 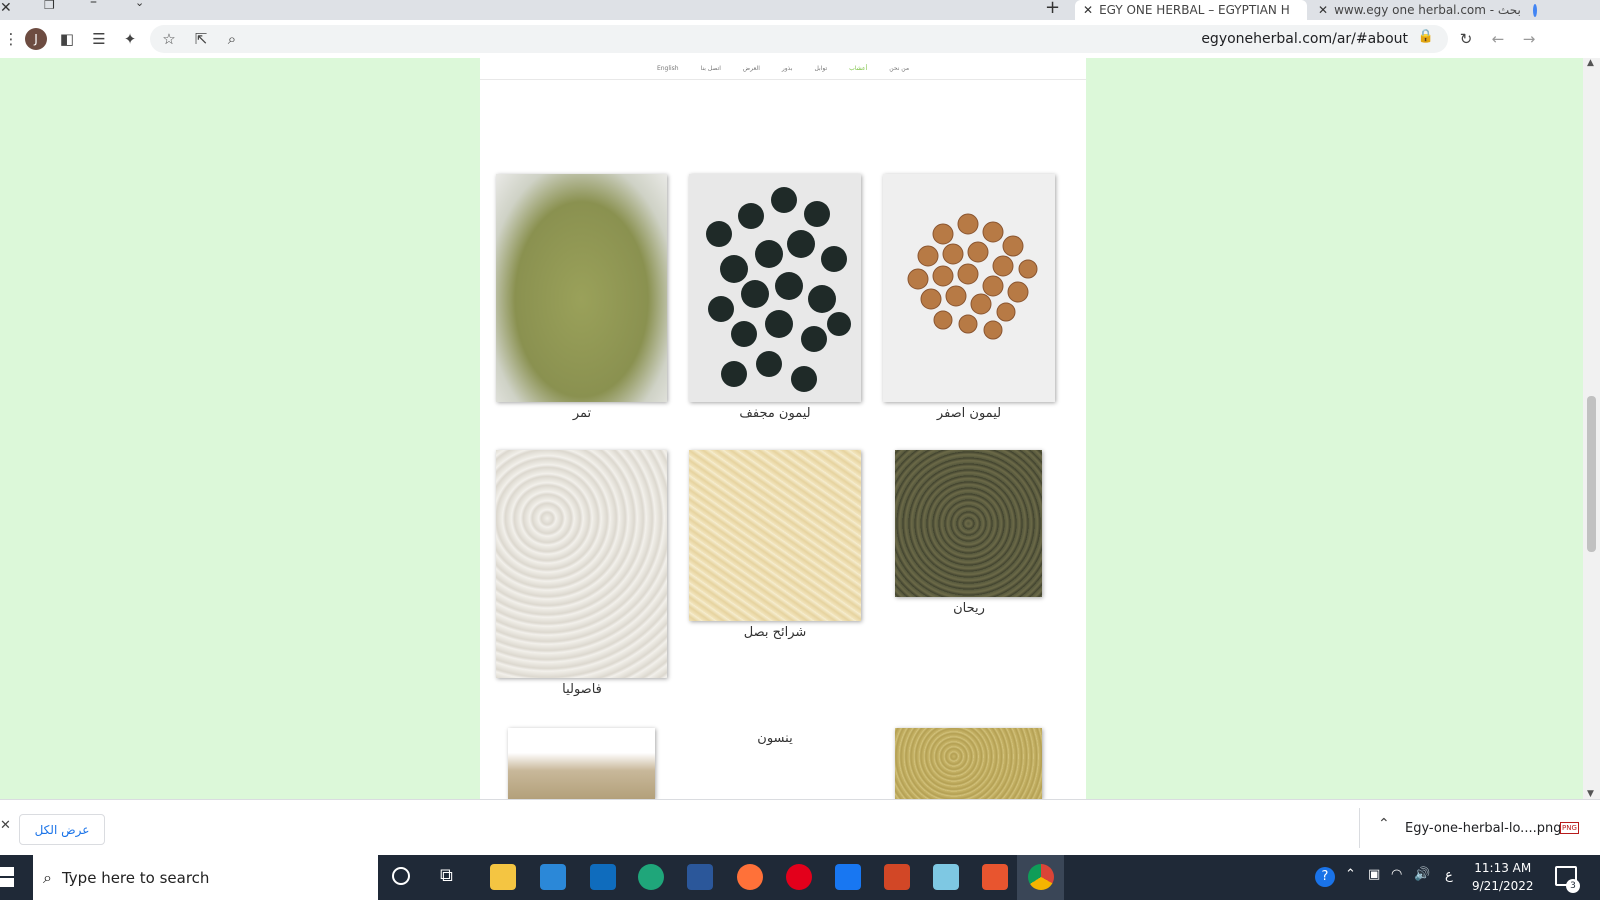 What do you see at coordinates (897, 877) in the screenshot?
I see `powerpoint-icon` at bounding box center [897, 877].